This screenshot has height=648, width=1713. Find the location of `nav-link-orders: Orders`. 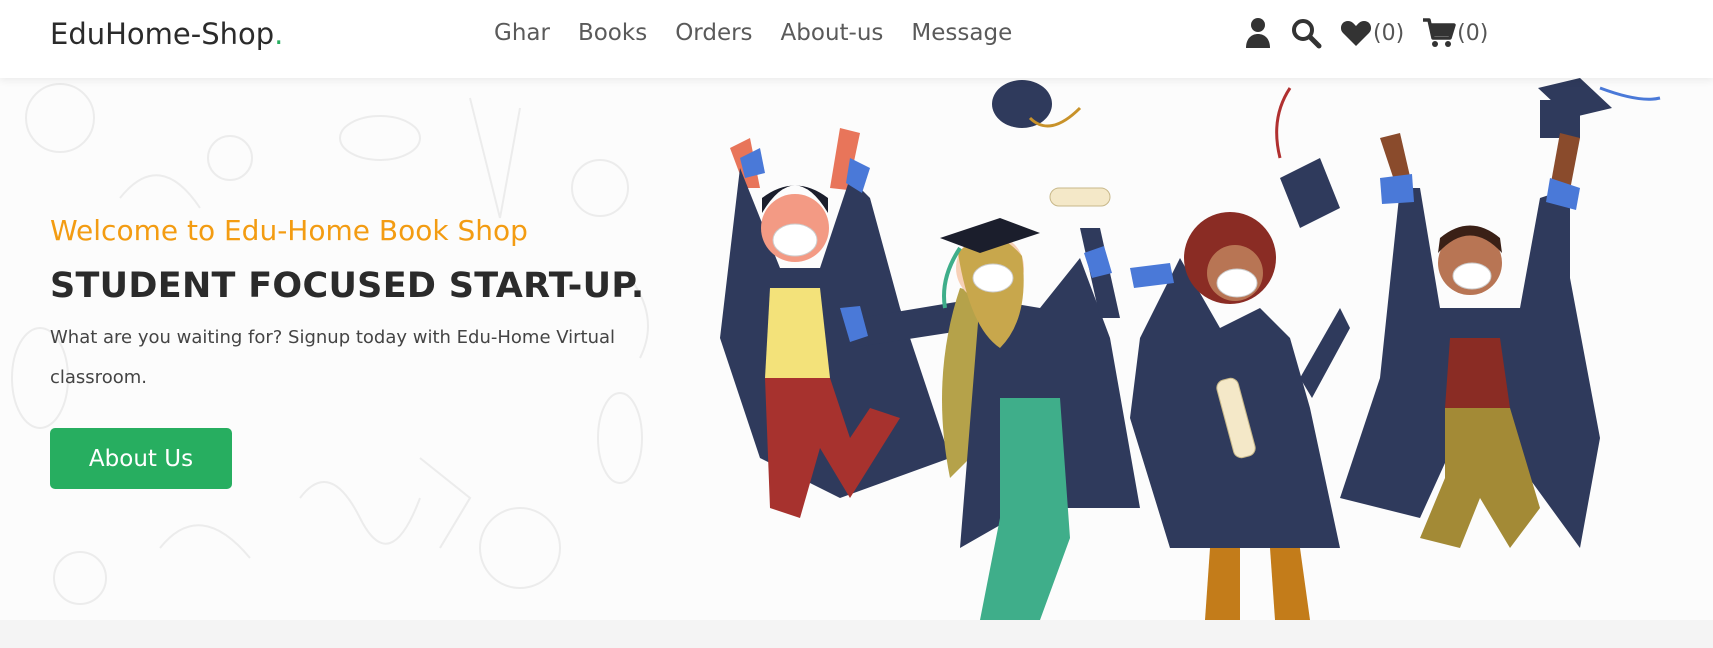

nav-link-orders: Orders is located at coordinates (713, 33).